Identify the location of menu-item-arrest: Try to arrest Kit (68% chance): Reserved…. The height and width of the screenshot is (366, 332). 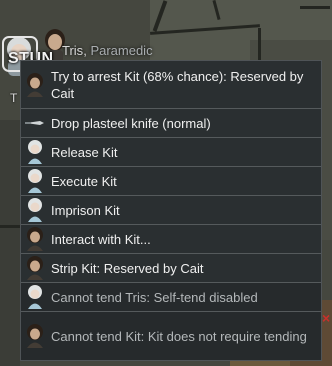
(171, 85).